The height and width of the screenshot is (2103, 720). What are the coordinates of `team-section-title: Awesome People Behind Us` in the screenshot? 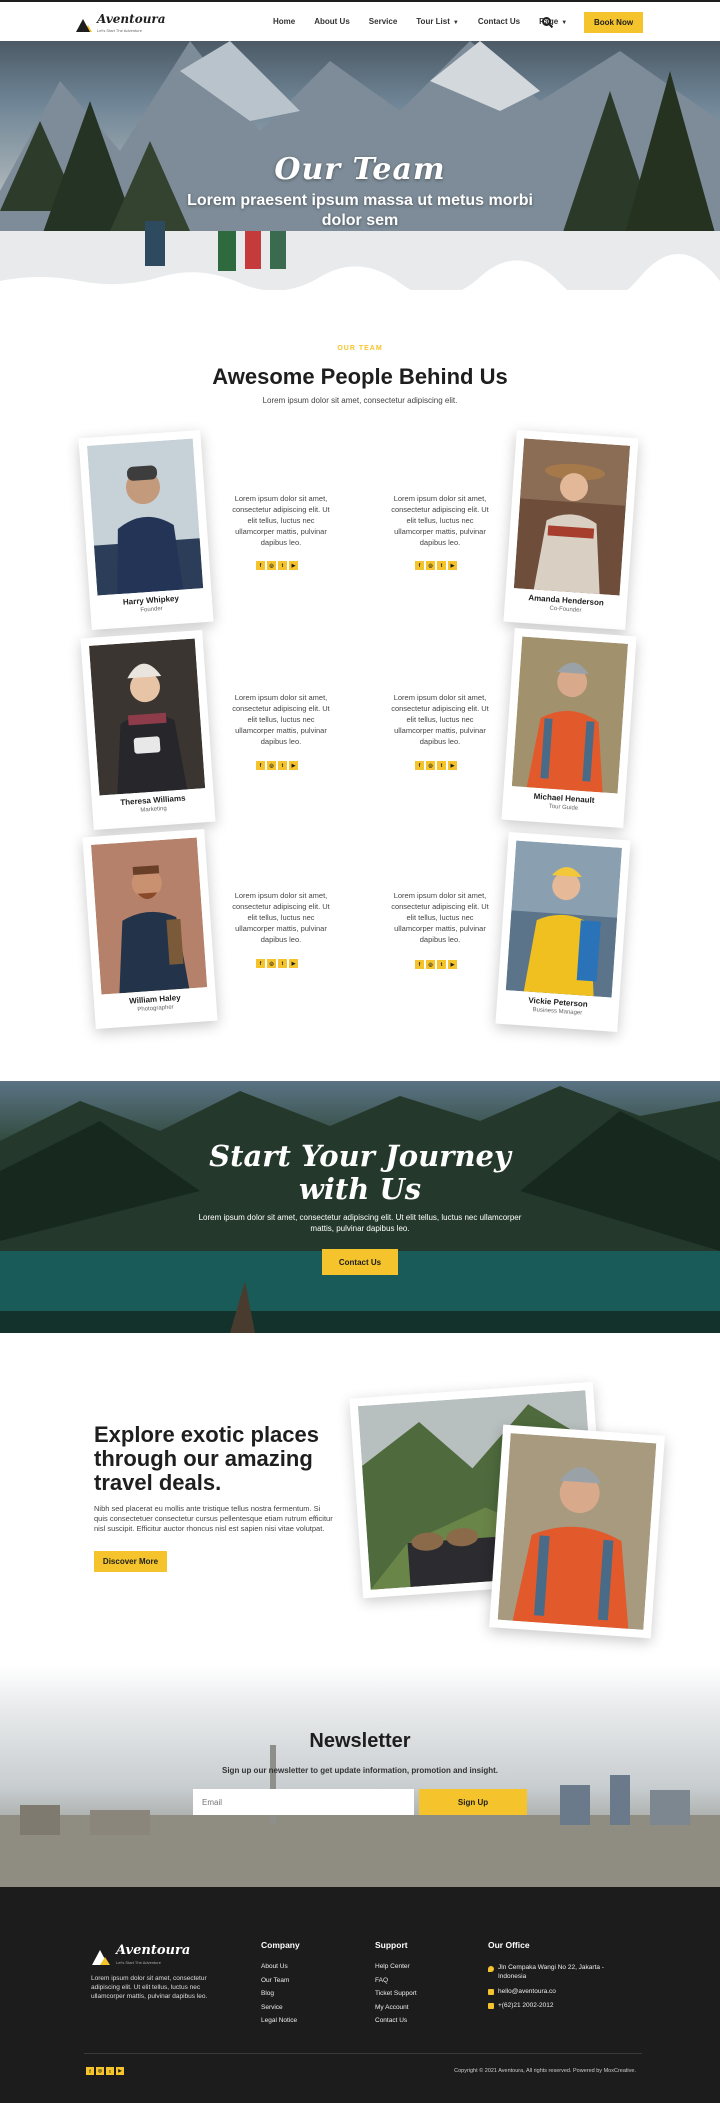 It's located at (360, 376).